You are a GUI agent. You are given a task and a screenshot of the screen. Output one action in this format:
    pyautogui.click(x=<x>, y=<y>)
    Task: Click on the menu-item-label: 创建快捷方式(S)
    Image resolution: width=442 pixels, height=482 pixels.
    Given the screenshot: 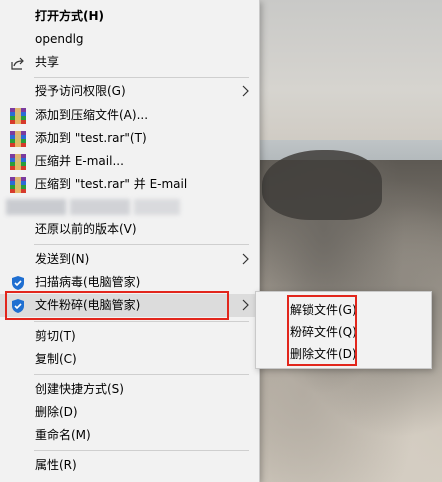 What is the action you would take?
    pyautogui.click(x=79, y=389)
    